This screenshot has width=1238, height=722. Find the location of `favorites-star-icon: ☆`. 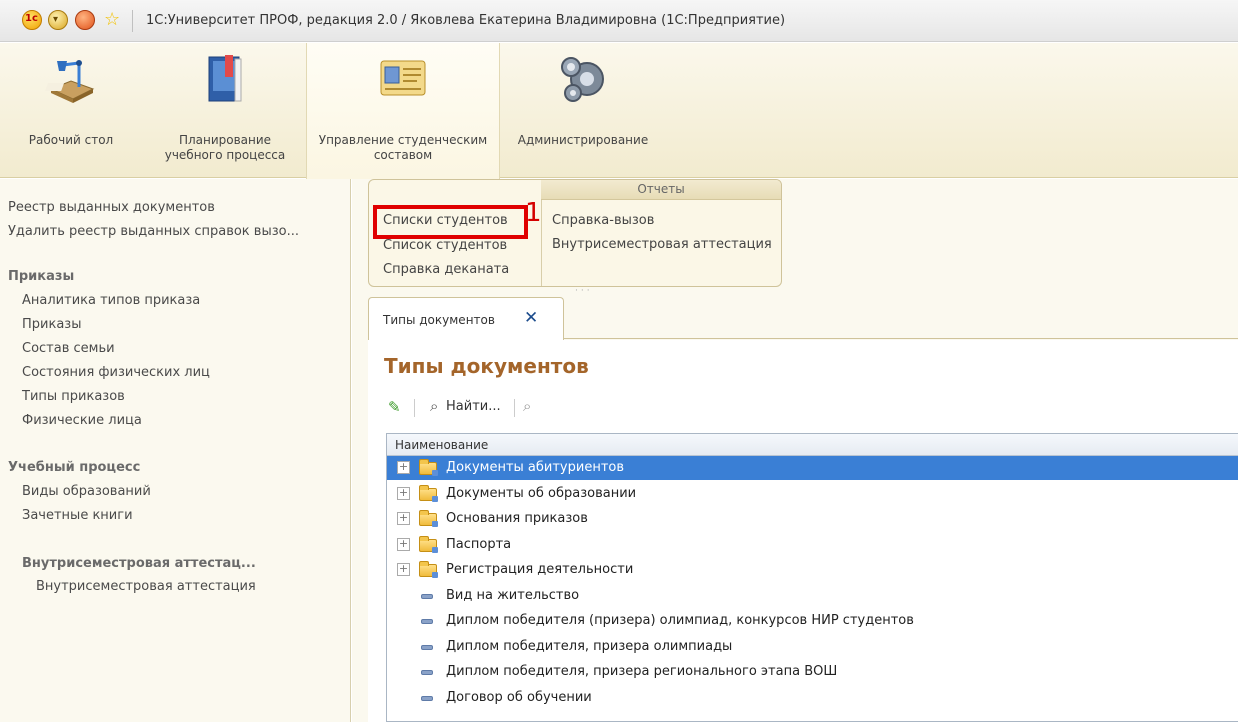

favorites-star-icon: ☆ is located at coordinates (112, 19).